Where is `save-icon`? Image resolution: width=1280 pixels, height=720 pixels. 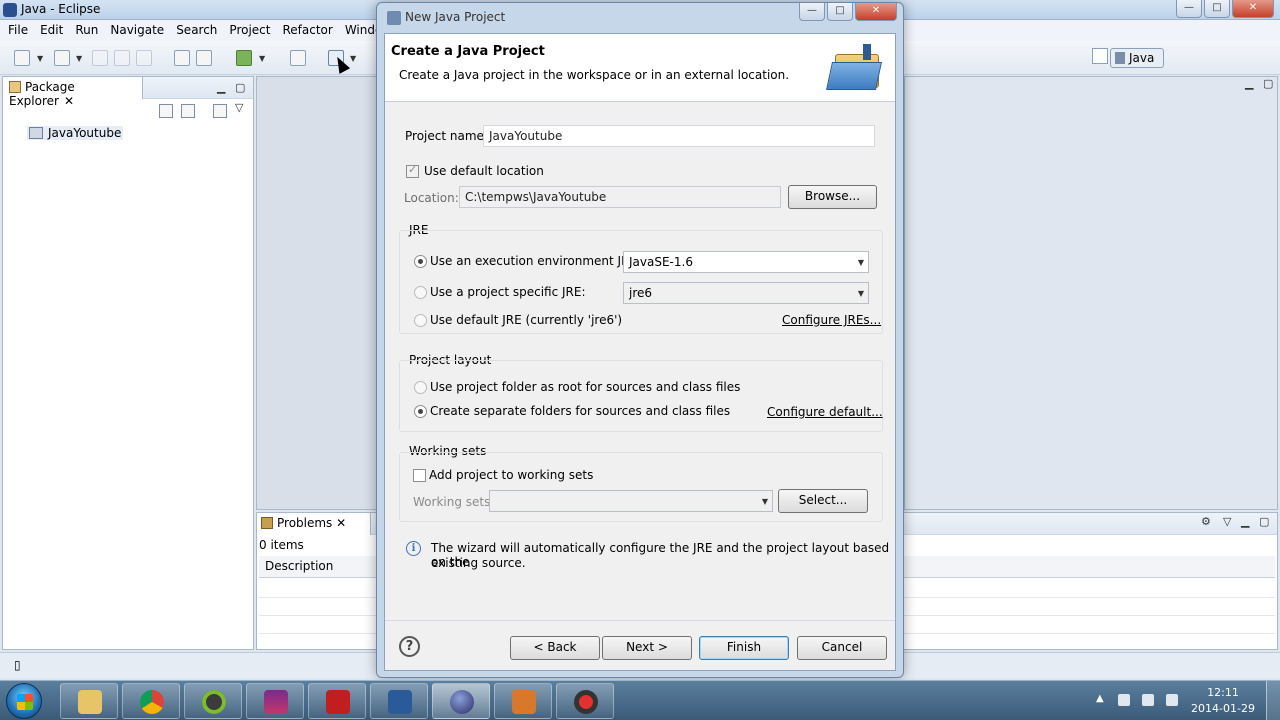 save-icon is located at coordinates (100, 58).